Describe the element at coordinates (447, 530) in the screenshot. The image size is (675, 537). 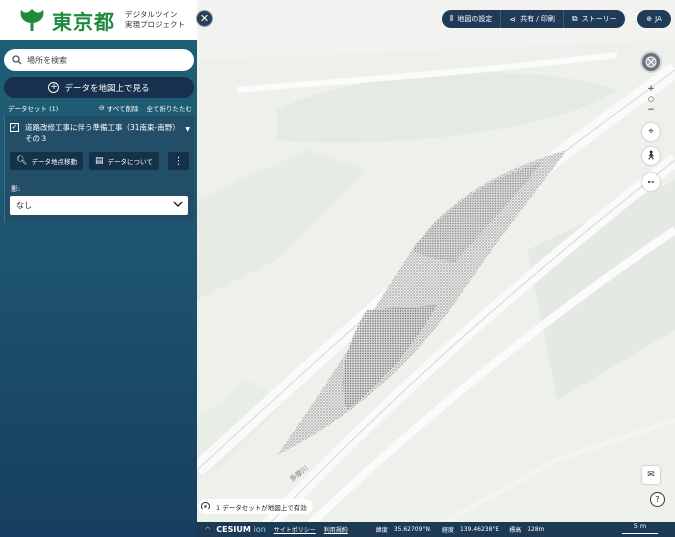
I see `longitude-label: 経度` at that location.